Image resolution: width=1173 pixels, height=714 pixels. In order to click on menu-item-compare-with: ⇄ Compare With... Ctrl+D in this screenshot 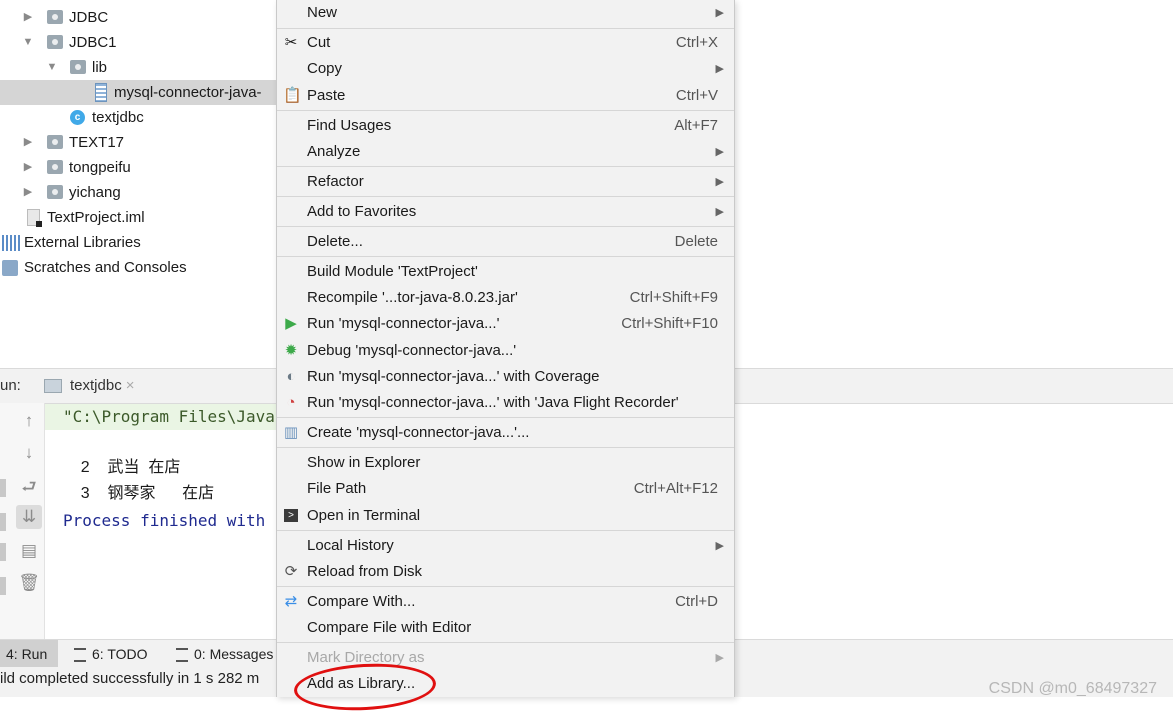, I will do `click(505, 602)`.